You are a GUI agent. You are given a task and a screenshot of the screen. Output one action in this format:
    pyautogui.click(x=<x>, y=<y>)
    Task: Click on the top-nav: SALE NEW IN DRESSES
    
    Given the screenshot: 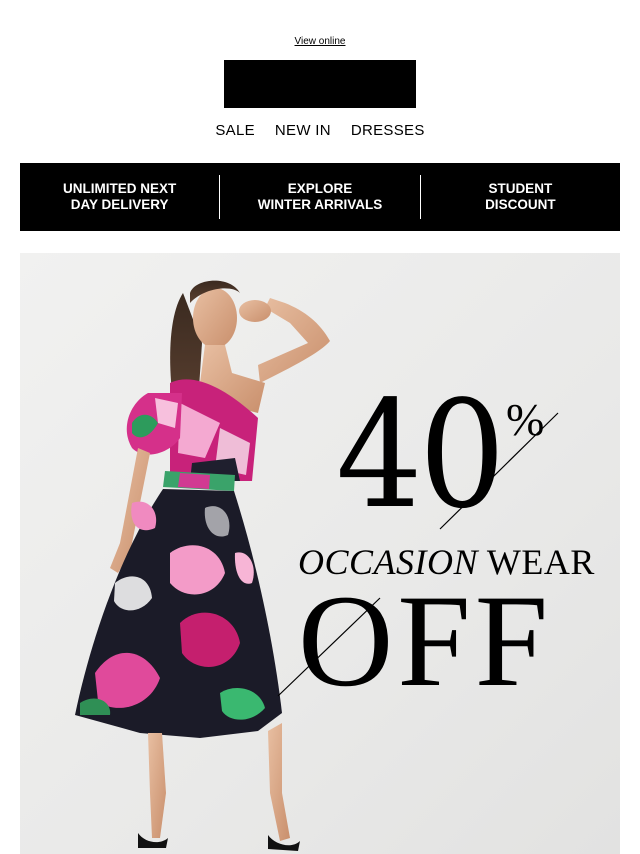 What is the action you would take?
    pyautogui.click(x=320, y=130)
    